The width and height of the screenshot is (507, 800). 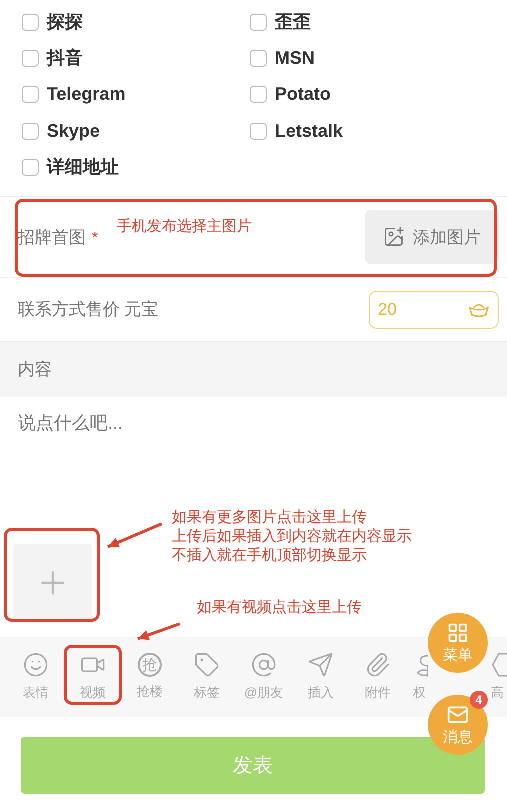 I want to click on toolbar-item: 视频, so click(x=93, y=677).